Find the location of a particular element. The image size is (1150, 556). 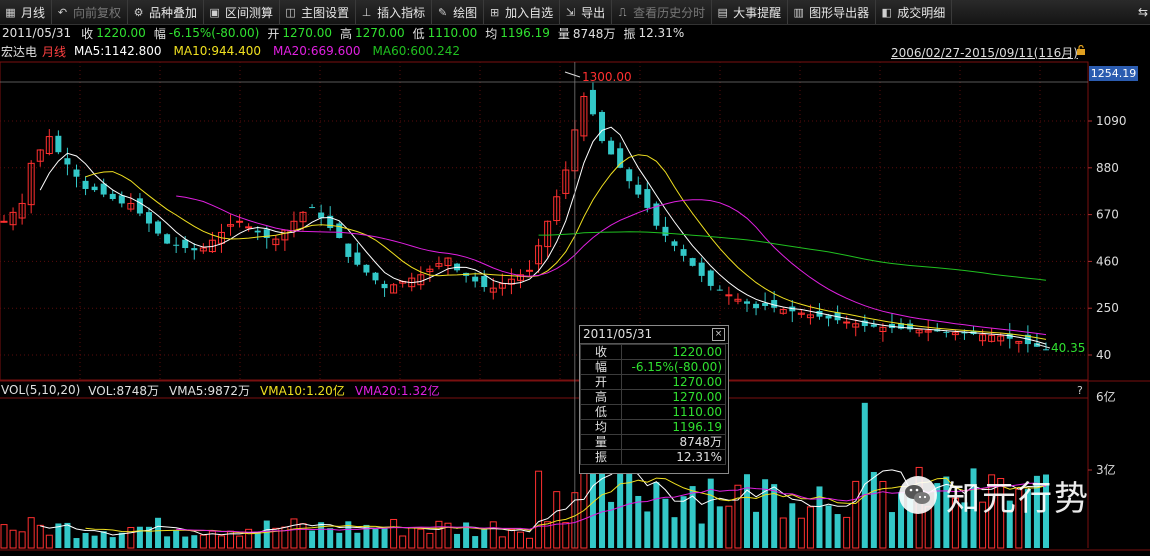

tooltip-key: 开 is located at coordinates (601, 382).